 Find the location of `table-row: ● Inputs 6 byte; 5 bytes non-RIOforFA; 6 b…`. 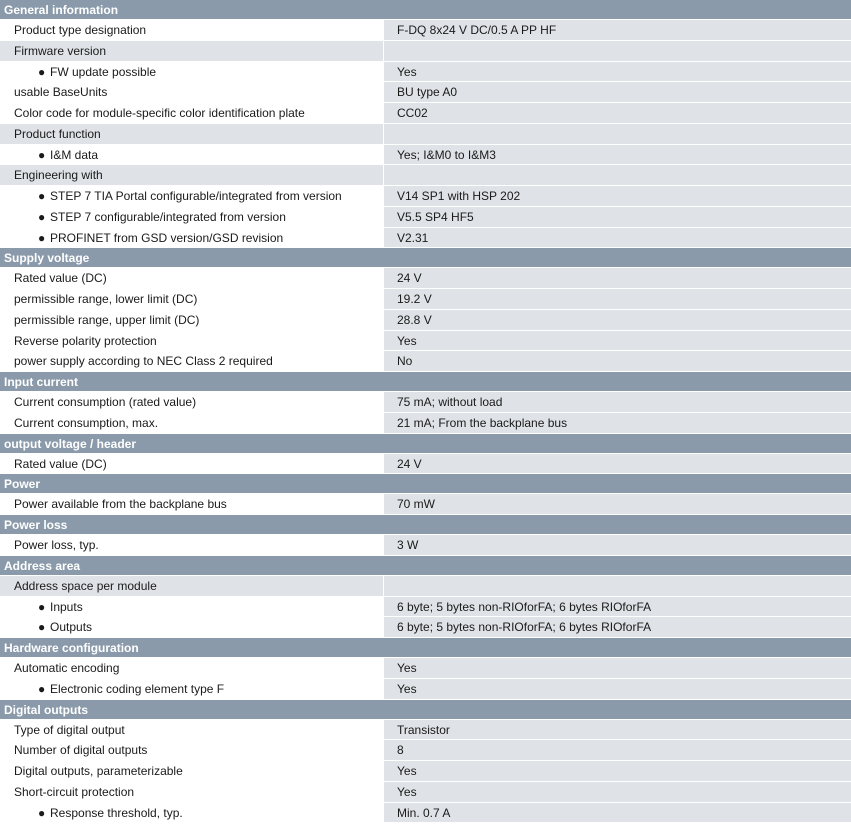

table-row: ● Inputs 6 byte; 5 bytes non-RIOforFA; 6 b… is located at coordinates (425, 607).